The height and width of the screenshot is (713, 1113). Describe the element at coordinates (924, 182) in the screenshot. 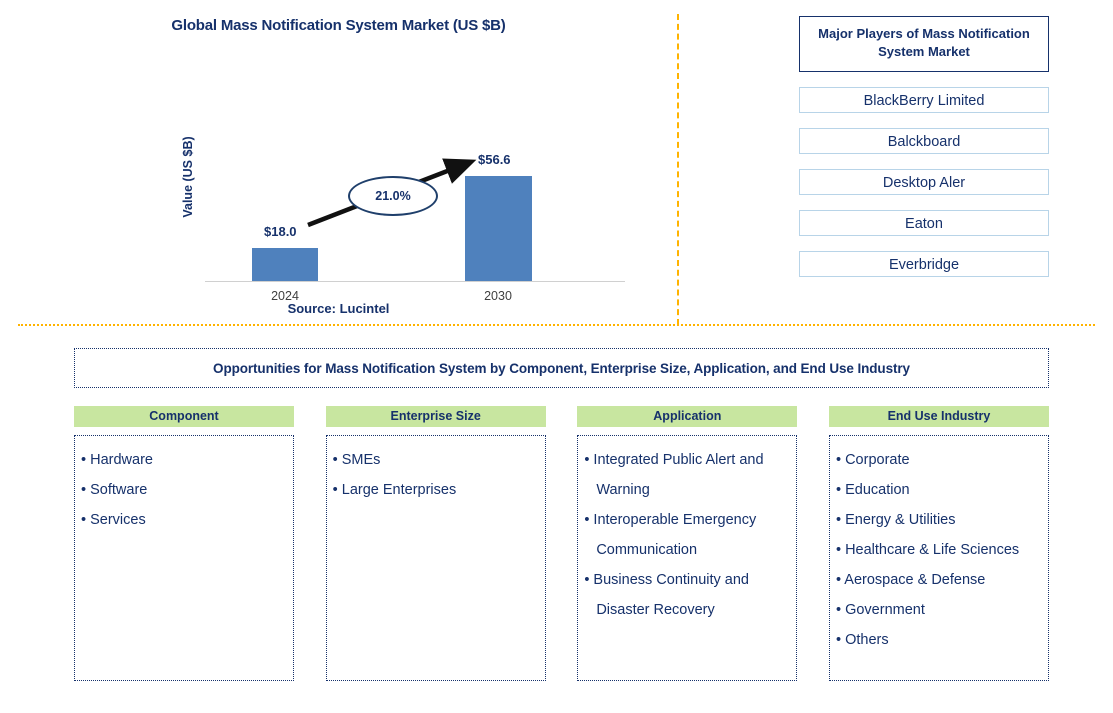

I see `player-item-3: Desktop Aler` at that location.